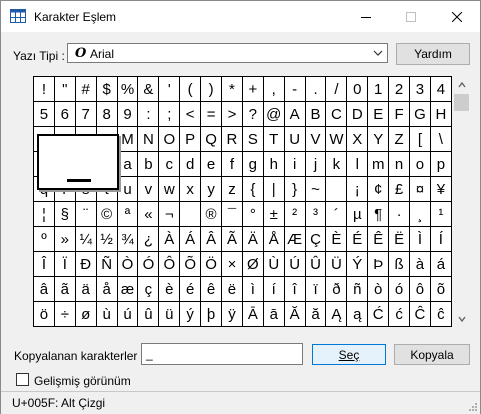  Describe the element at coordinates (400, 114) in the screenshot. I see `character-cell: F` at that location.